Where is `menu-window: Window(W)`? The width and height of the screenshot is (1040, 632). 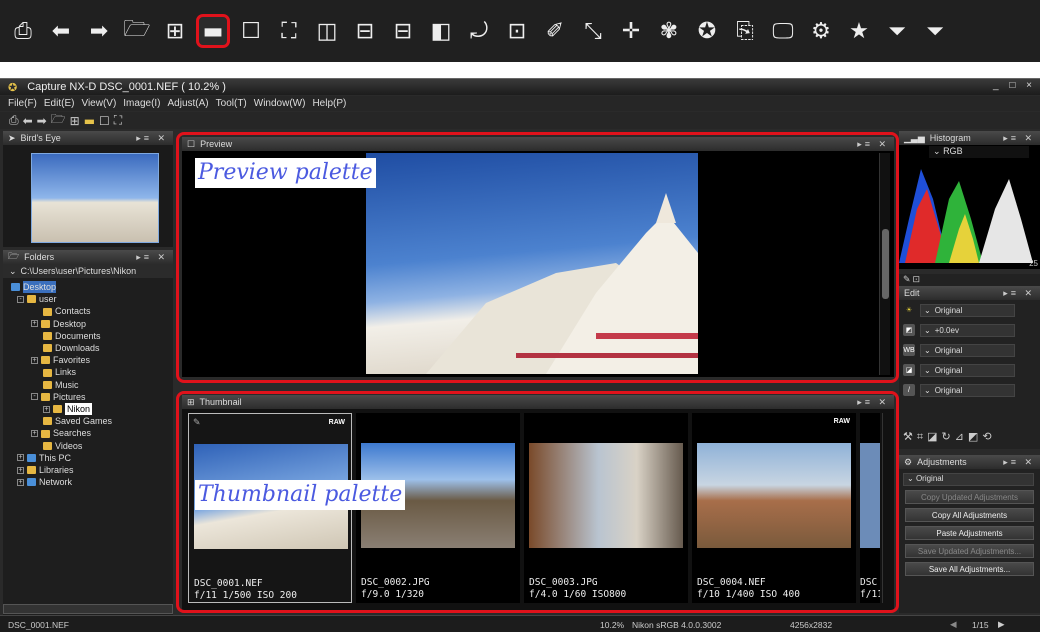 menu-window: Window(W) is located at coordinates (280, 103).